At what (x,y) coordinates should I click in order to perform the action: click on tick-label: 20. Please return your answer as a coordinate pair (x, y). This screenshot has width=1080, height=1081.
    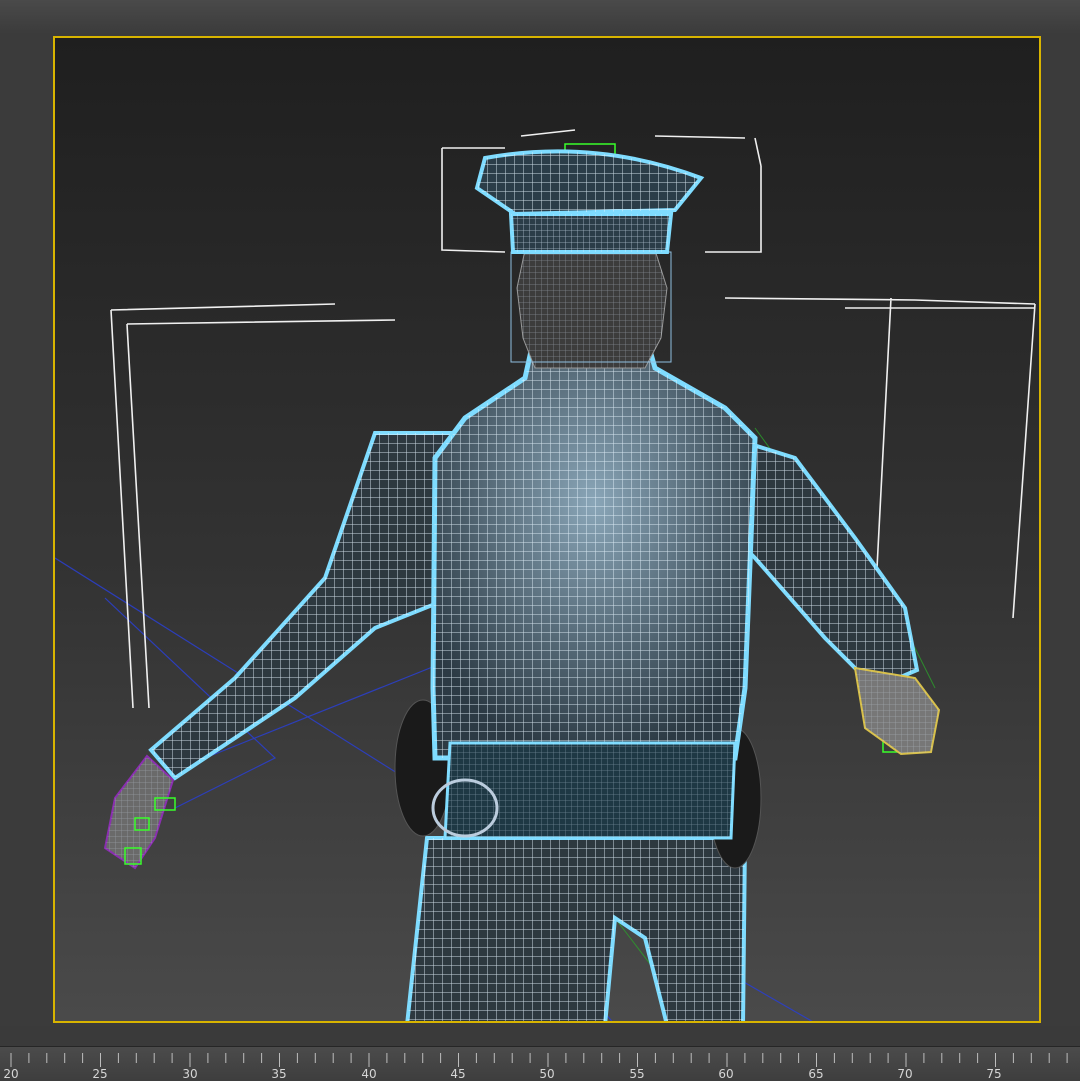
    Looking at the image, I should click on (11, 1074).